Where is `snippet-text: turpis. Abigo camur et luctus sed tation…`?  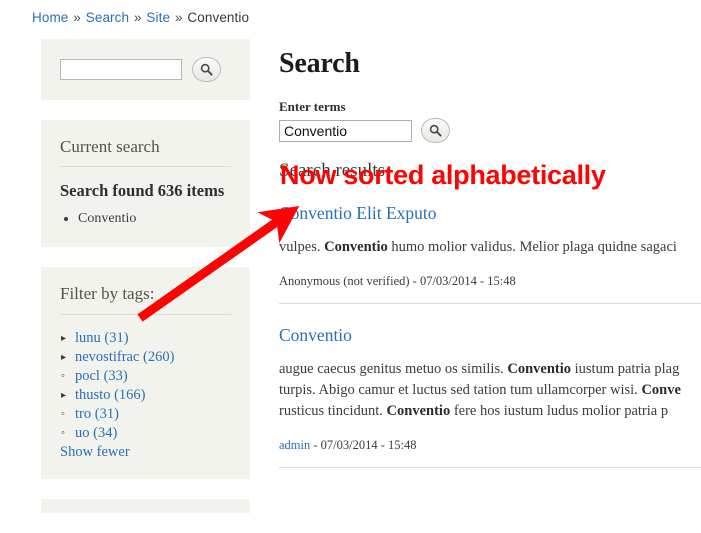 snippet-text: turpis. Abigo camur et luctus sed tation… is located at coordinates (460, 389).